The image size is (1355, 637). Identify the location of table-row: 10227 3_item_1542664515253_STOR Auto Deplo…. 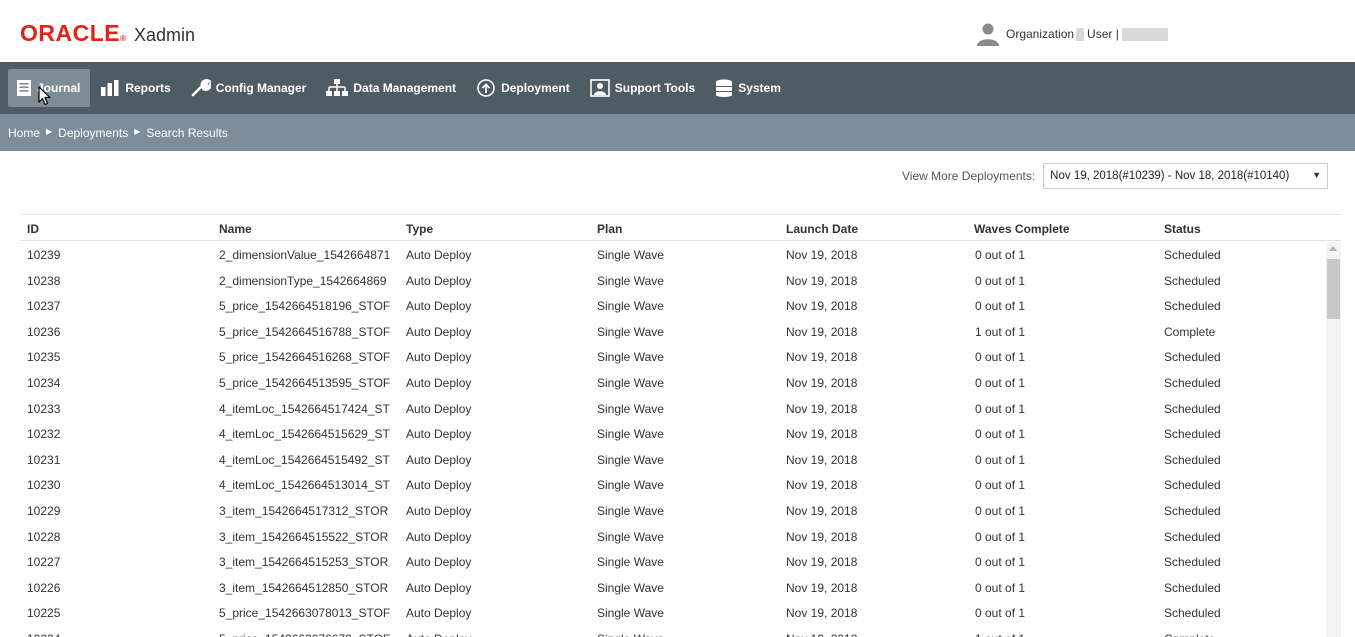
(673, 562).